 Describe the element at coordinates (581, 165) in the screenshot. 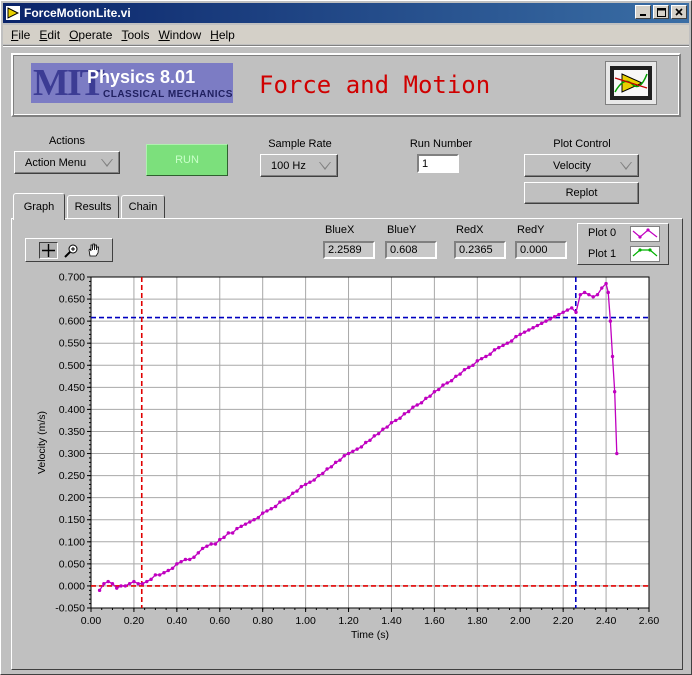

I see `plot-control-select: Velocity` at that location.